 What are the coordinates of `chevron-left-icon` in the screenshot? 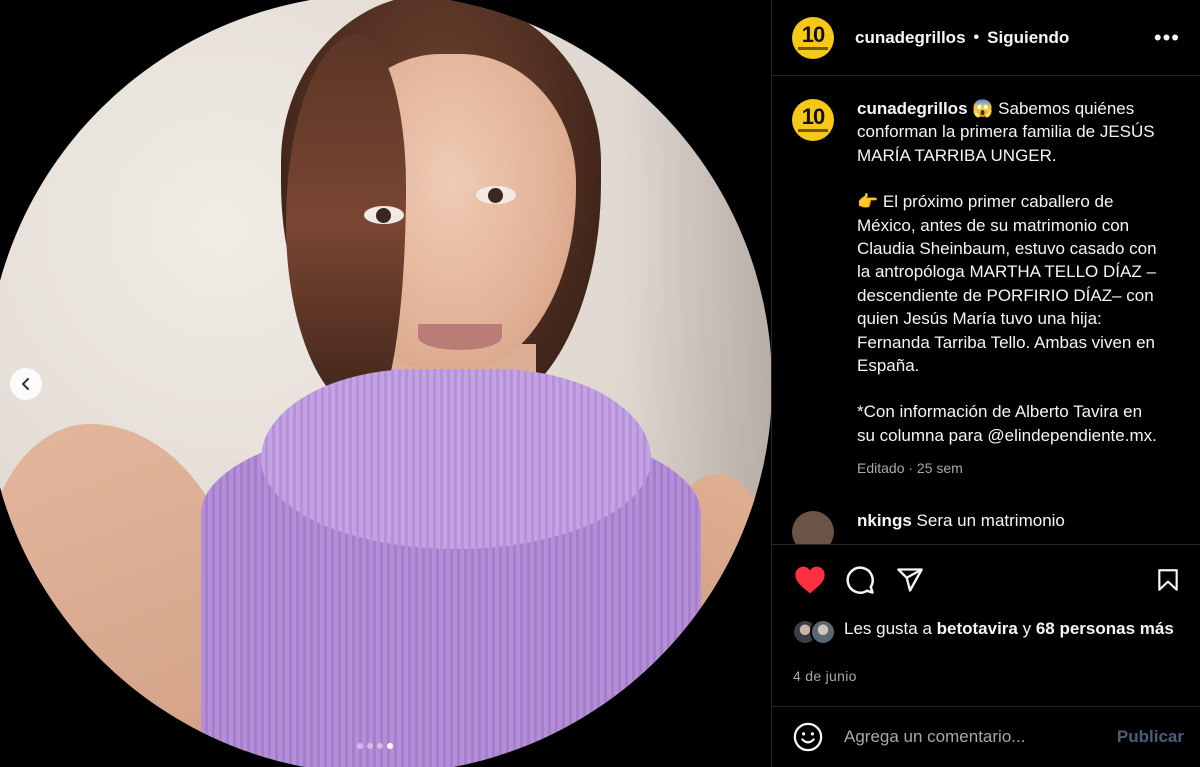 It's located at (25, 384).